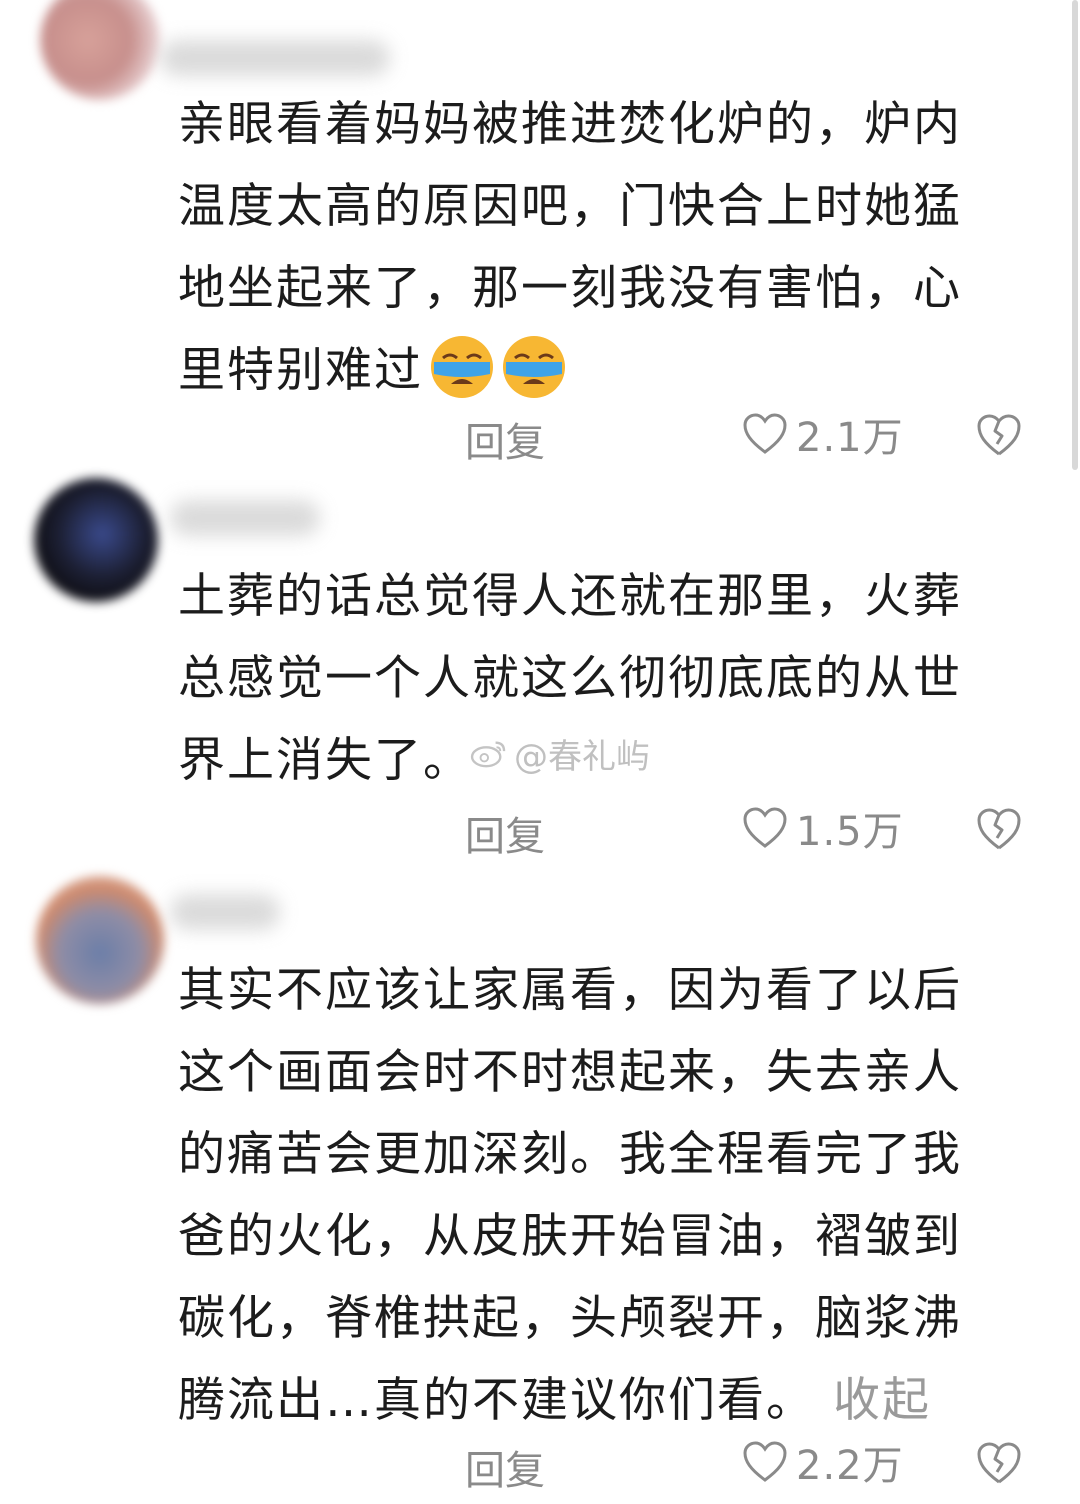 The width and height of the screenshot is (1080, 1504). I want to click on like-count: 2.2万, so click(850, 1466).